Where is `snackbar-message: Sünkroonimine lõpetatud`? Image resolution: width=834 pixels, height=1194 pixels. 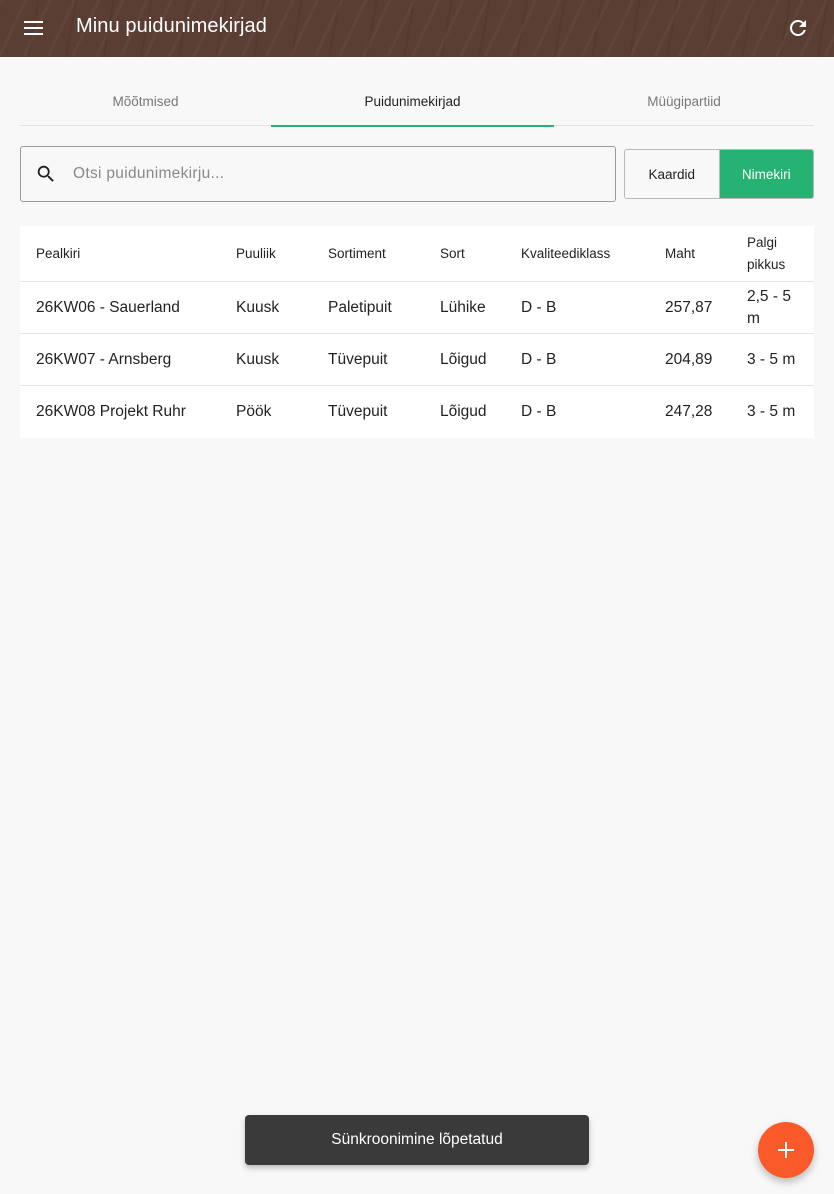 snackbar-message: Sünkroonimine lõpetatud is located at coordinates (417, 1139).